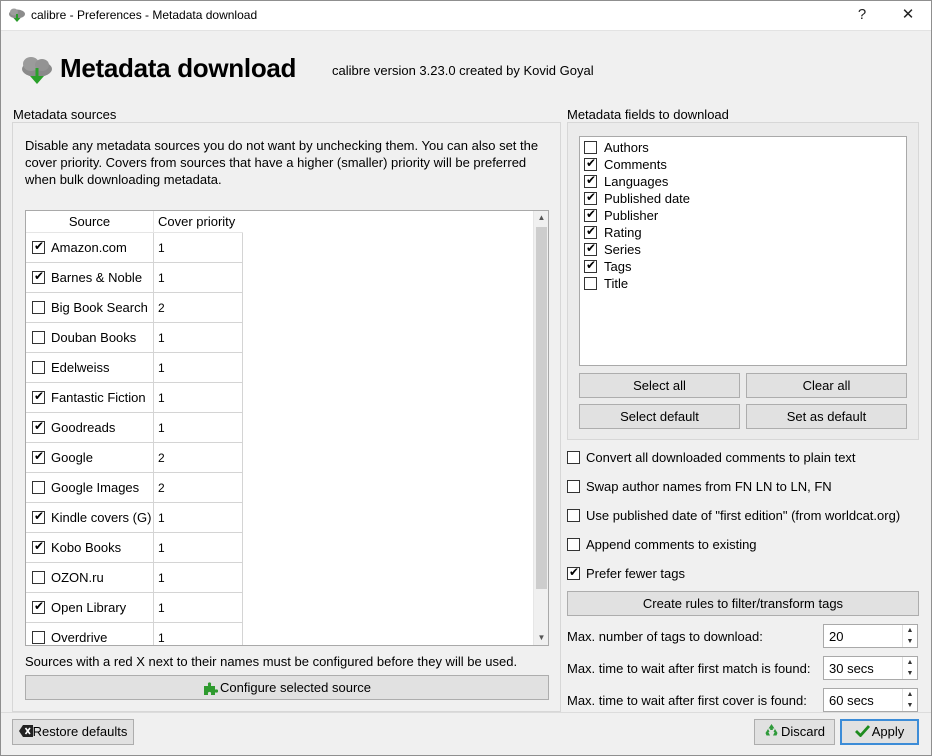 This screenshot has width=932, height=756. What do you see at coordinates (90, 248) in the screenshot?
I see `source-cell: Amazon.com` at bounding box center [90, 248].